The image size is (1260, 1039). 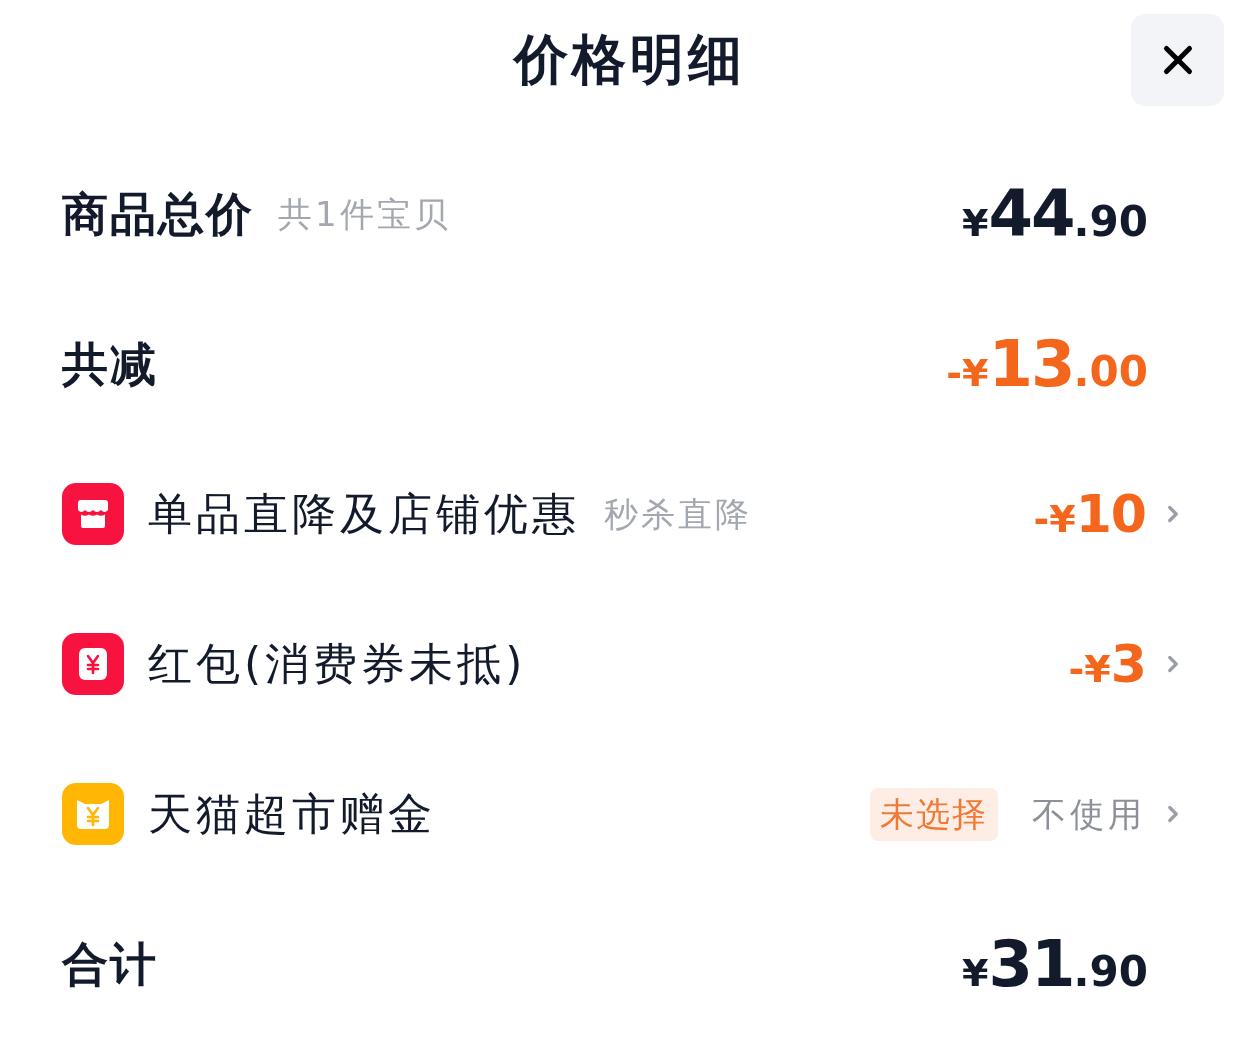 I want to click on close-button, so click(x=1177, y=60).